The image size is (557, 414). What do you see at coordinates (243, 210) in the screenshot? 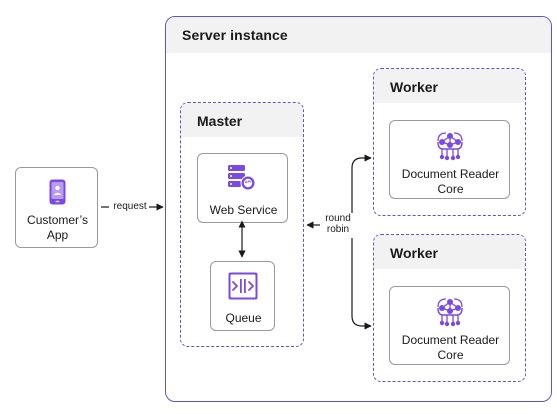
I see `web-service-label: Web Service` at bounding box center [243, 210].